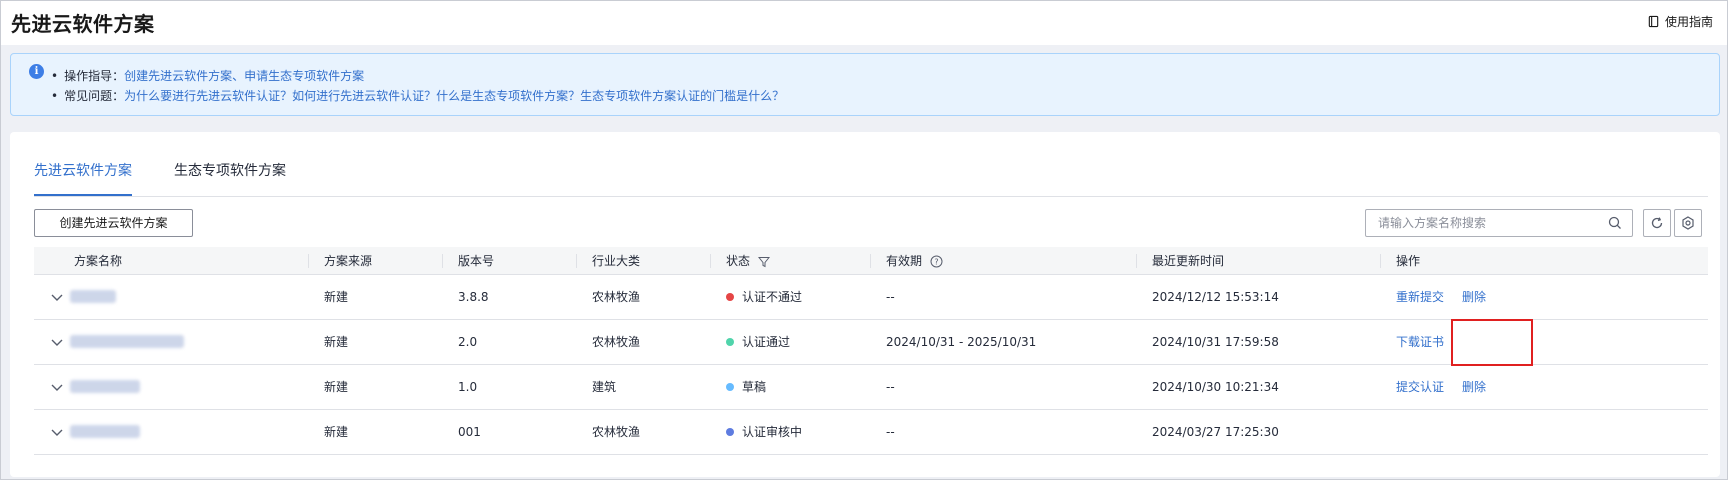  What do you see at coordinates (468, 342) in the screenshot?
I see `cell-version: 2.0` at bounding box center [468, 342].